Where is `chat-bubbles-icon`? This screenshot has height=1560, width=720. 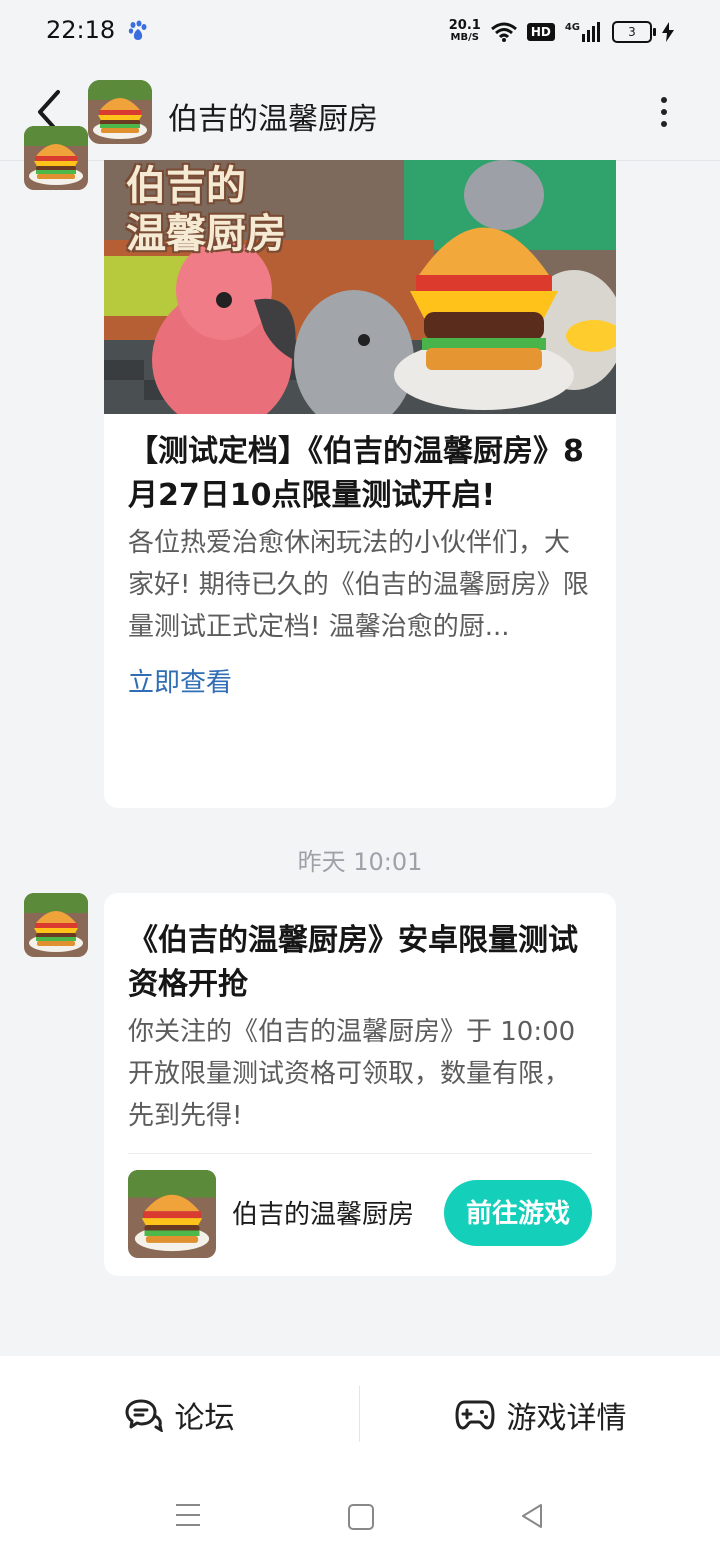
chat-bubbles-icon is located at coordinates (144, 1415).